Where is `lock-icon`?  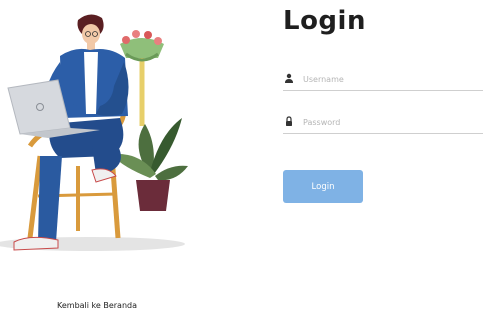 lock-icon is located at coordinates (289, 121).